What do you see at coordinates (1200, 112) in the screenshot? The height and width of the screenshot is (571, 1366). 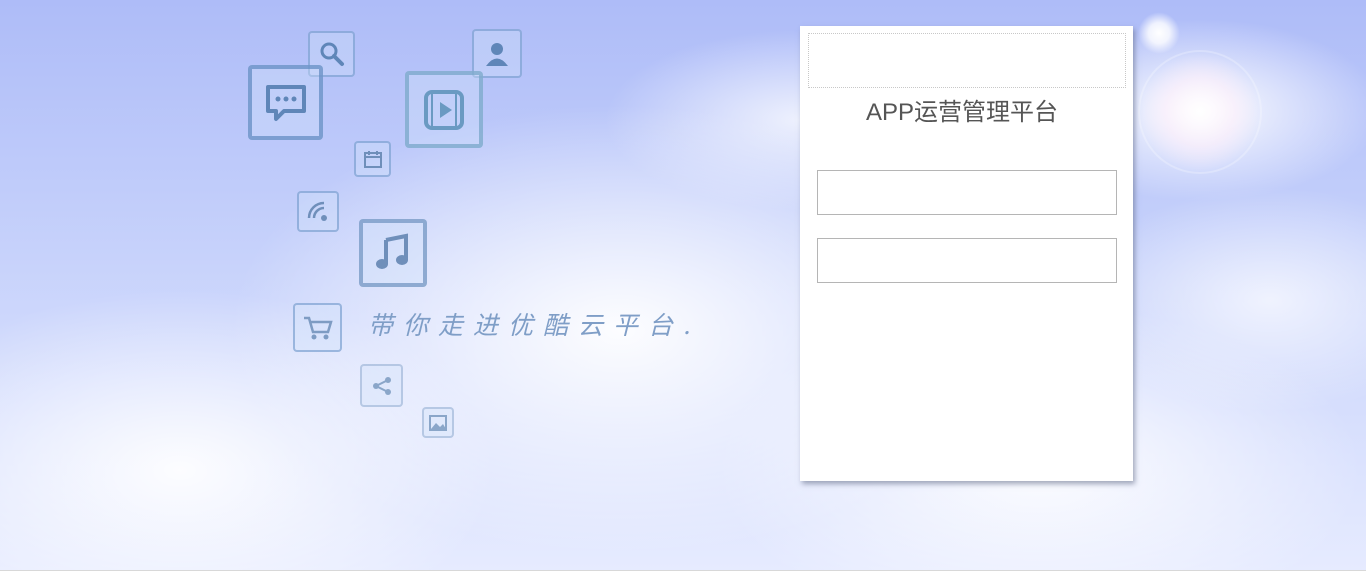 I see `sun-glow` at bounding box center [1200, 112].